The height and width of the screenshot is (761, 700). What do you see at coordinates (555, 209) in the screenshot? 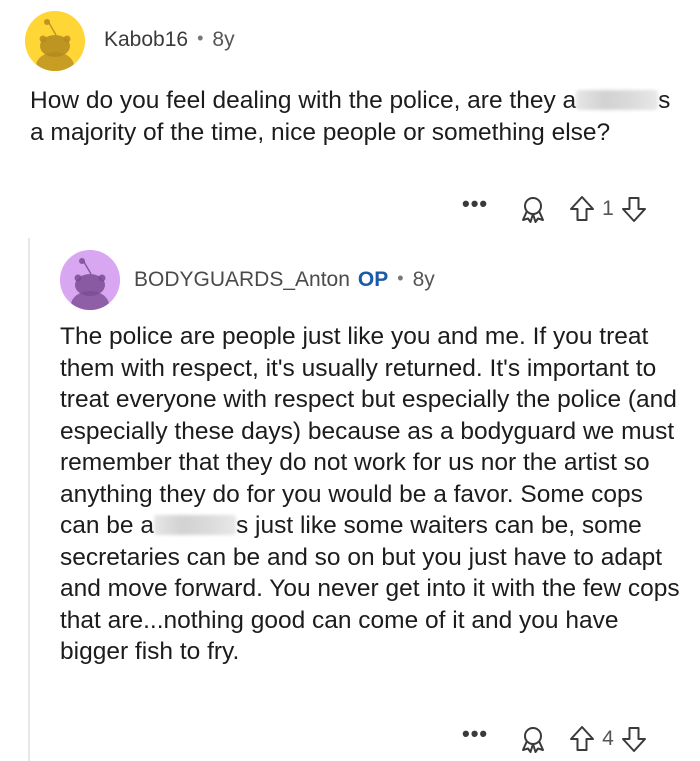
I see `comment-actions: ••• 1` at bounding box center [555, 209].